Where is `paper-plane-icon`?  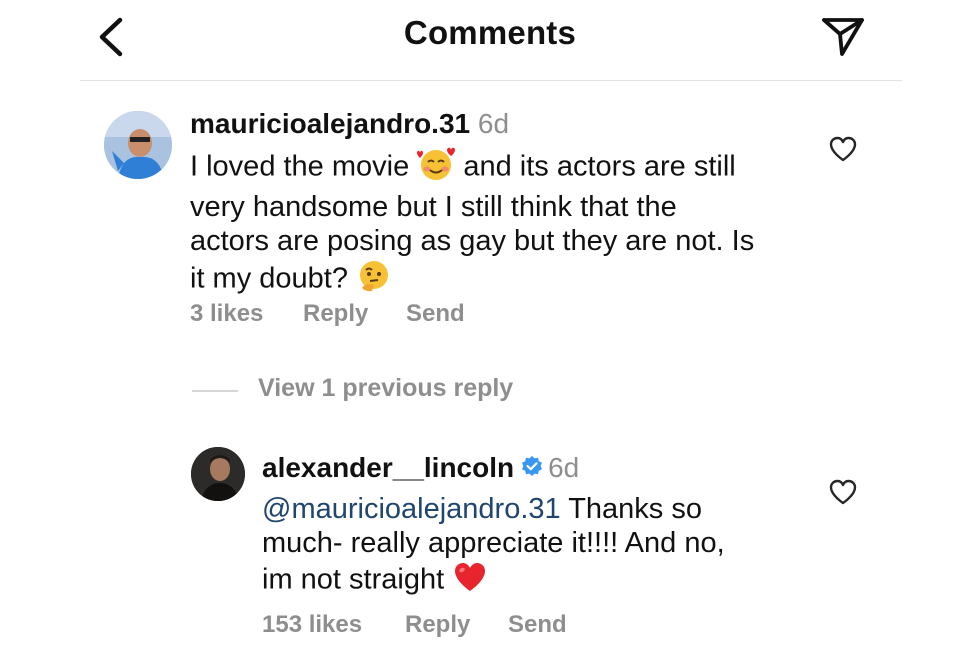 paper-plane-icon is located at coordinates (843, 37).